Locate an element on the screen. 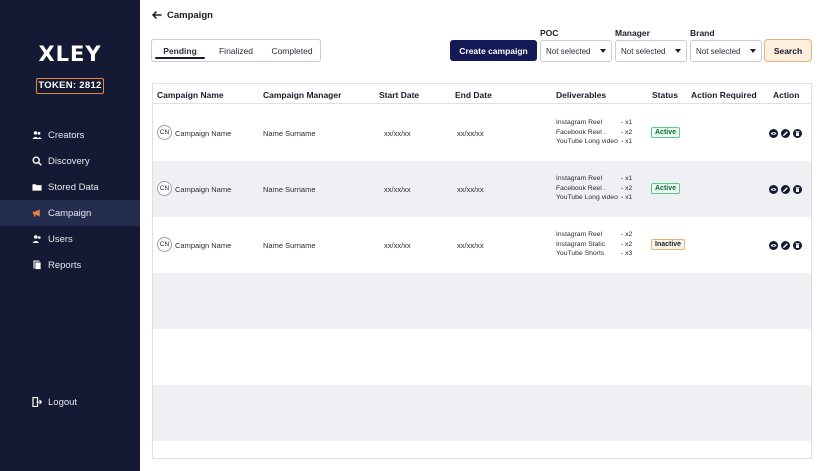 Image resolution: width=824 pixels, height=471 pixels. column-header: Campaign Name is located at coordinates (190, 95).